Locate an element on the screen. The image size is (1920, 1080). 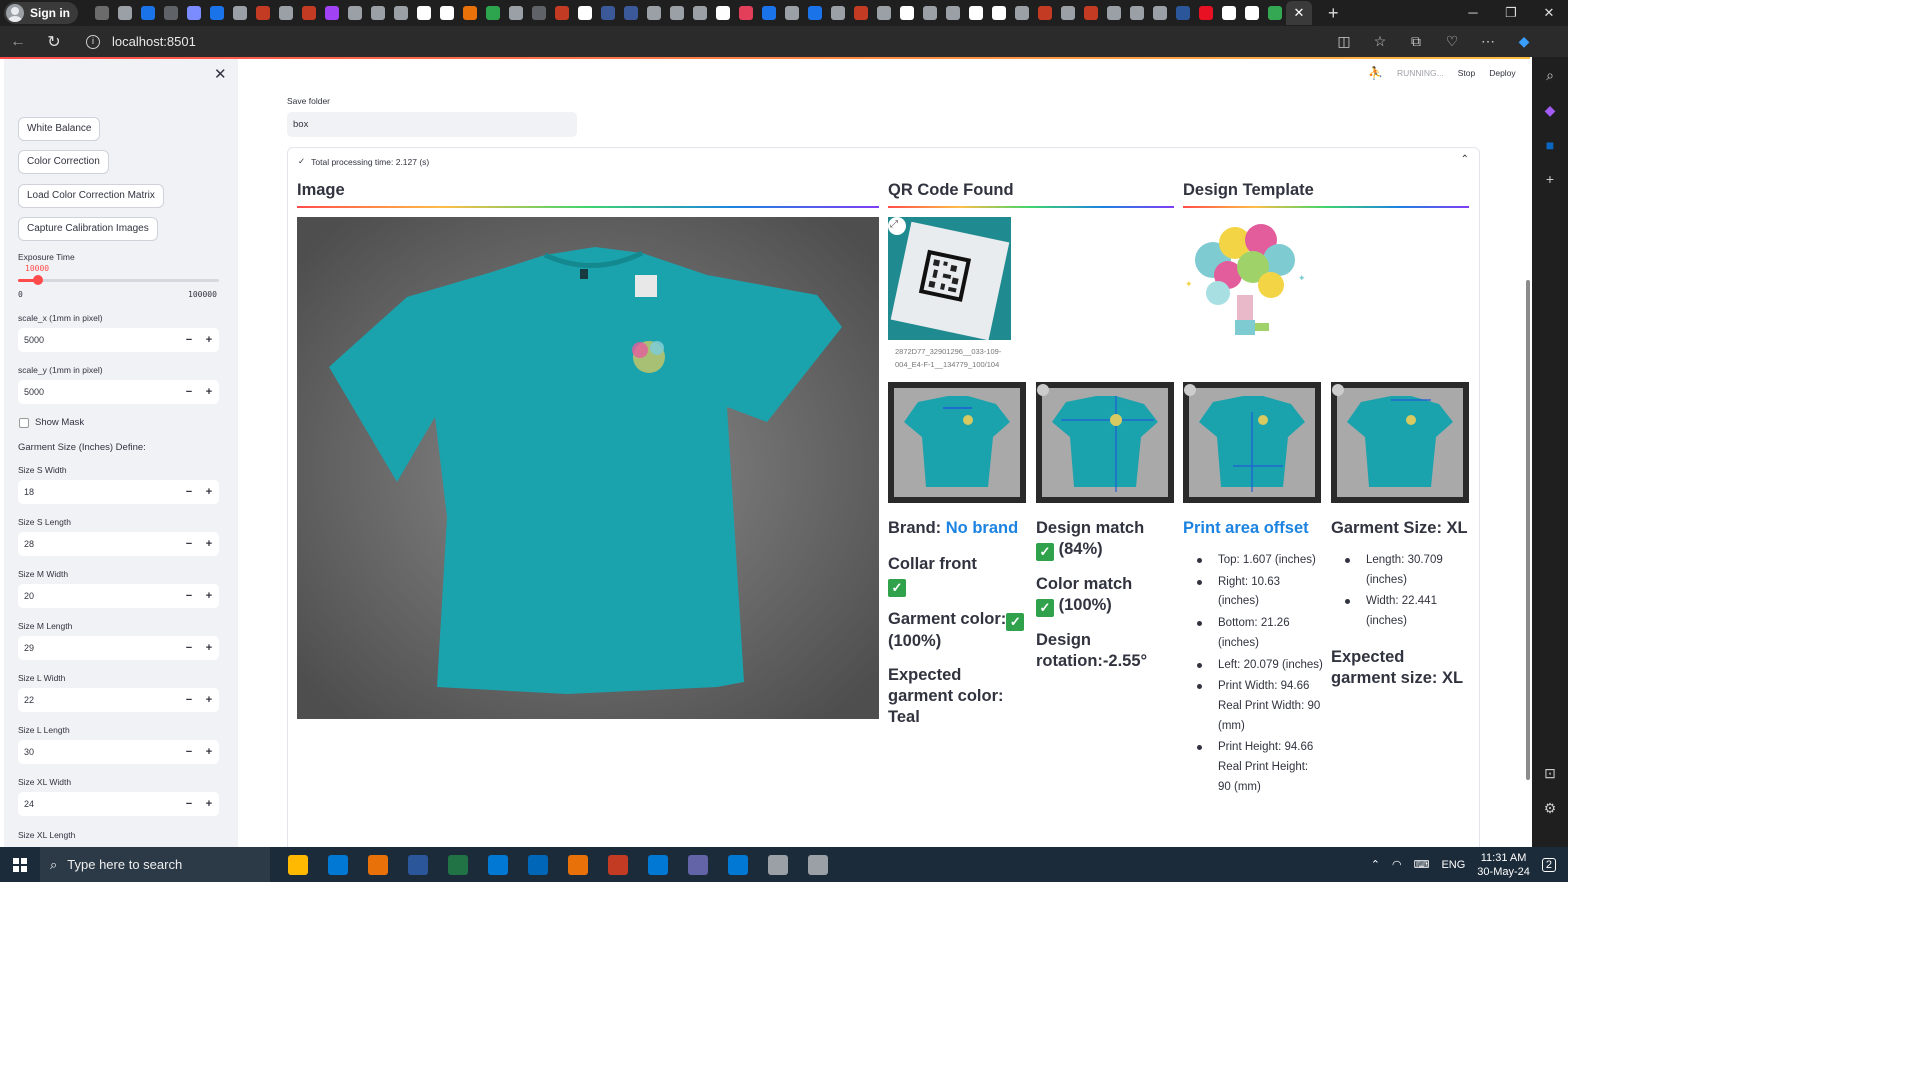
page-scrollbar is located at coordinates (1528, 530).